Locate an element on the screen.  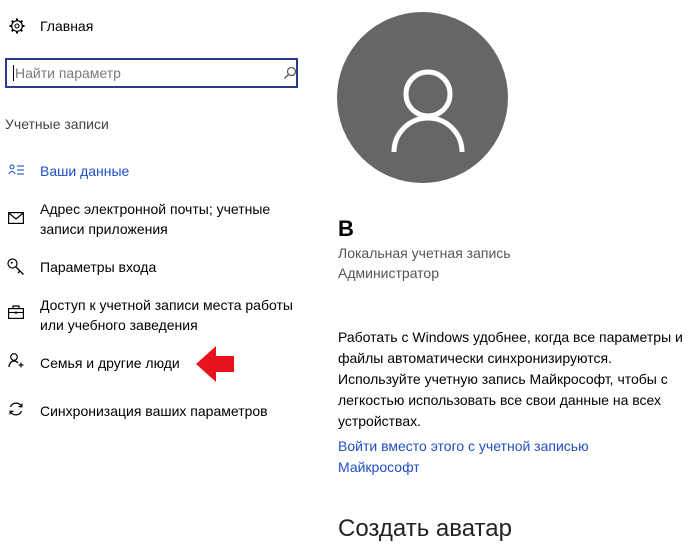
briefcase-icon is located at coordinates (16, 312).